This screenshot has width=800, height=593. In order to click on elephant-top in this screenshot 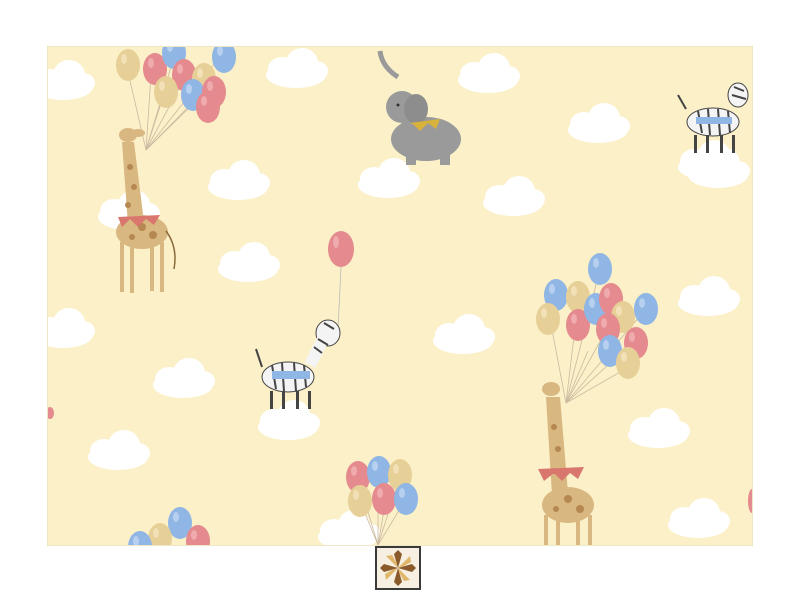, I will do `click(419, 107)`.